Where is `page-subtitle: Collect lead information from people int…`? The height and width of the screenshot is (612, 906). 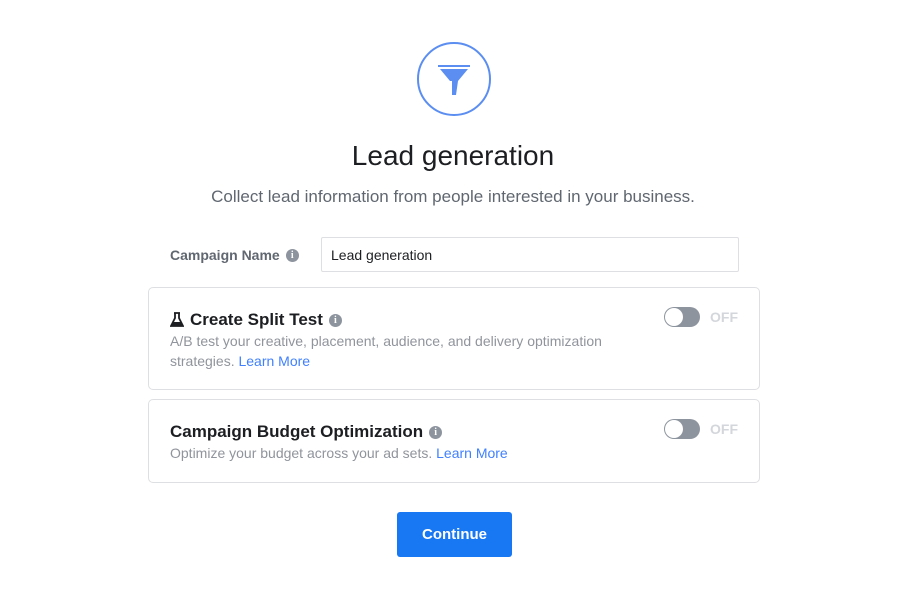 page-subtitle: Collect lead information from people int… is located at coordinates (453, 196).